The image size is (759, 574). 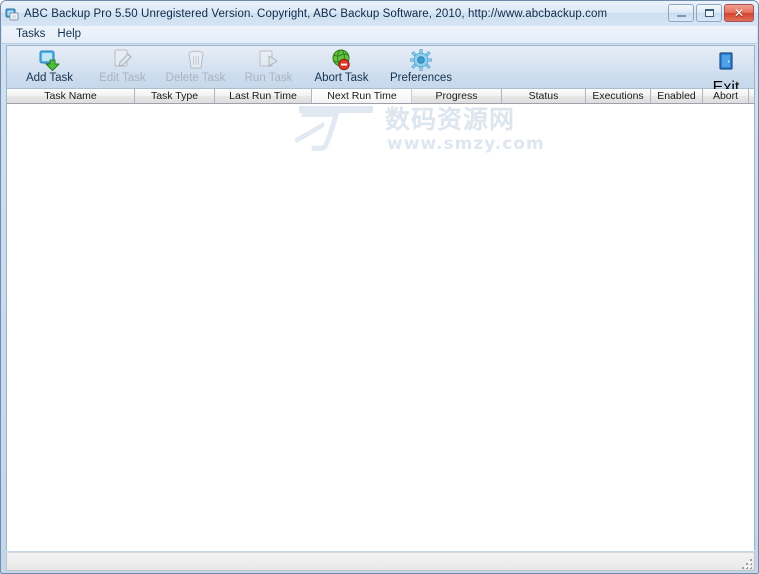 I want to click on minimize-button, so click(x=681, y=13).